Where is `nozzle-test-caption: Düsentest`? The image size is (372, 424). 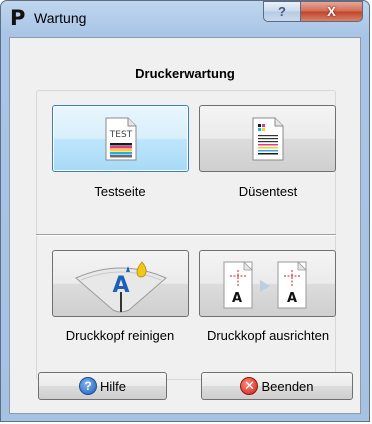
nozzle-test-caption: Düsentest is located at coordinates (268, 191).